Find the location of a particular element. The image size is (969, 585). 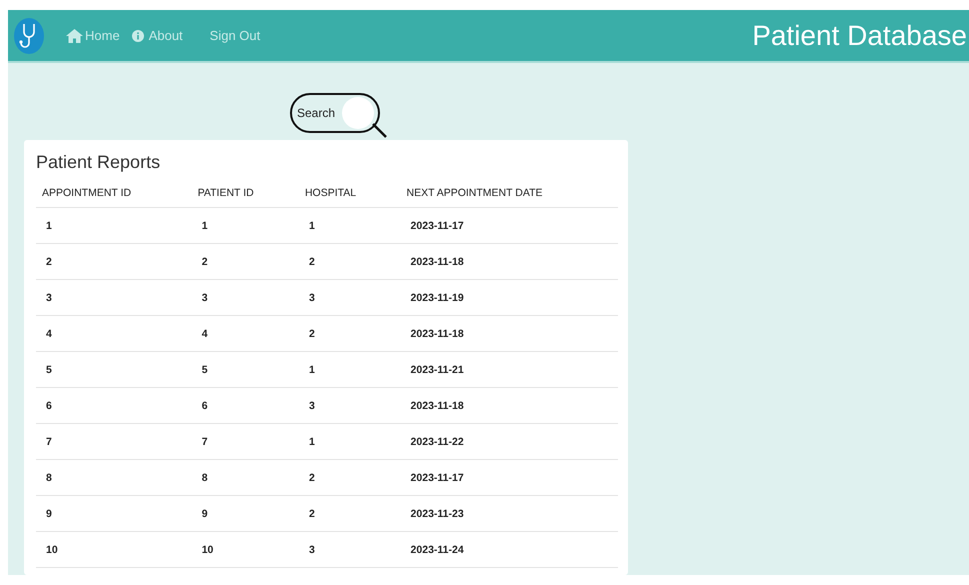

stethoscope-logo-icon is located at coordinates (29, 36).